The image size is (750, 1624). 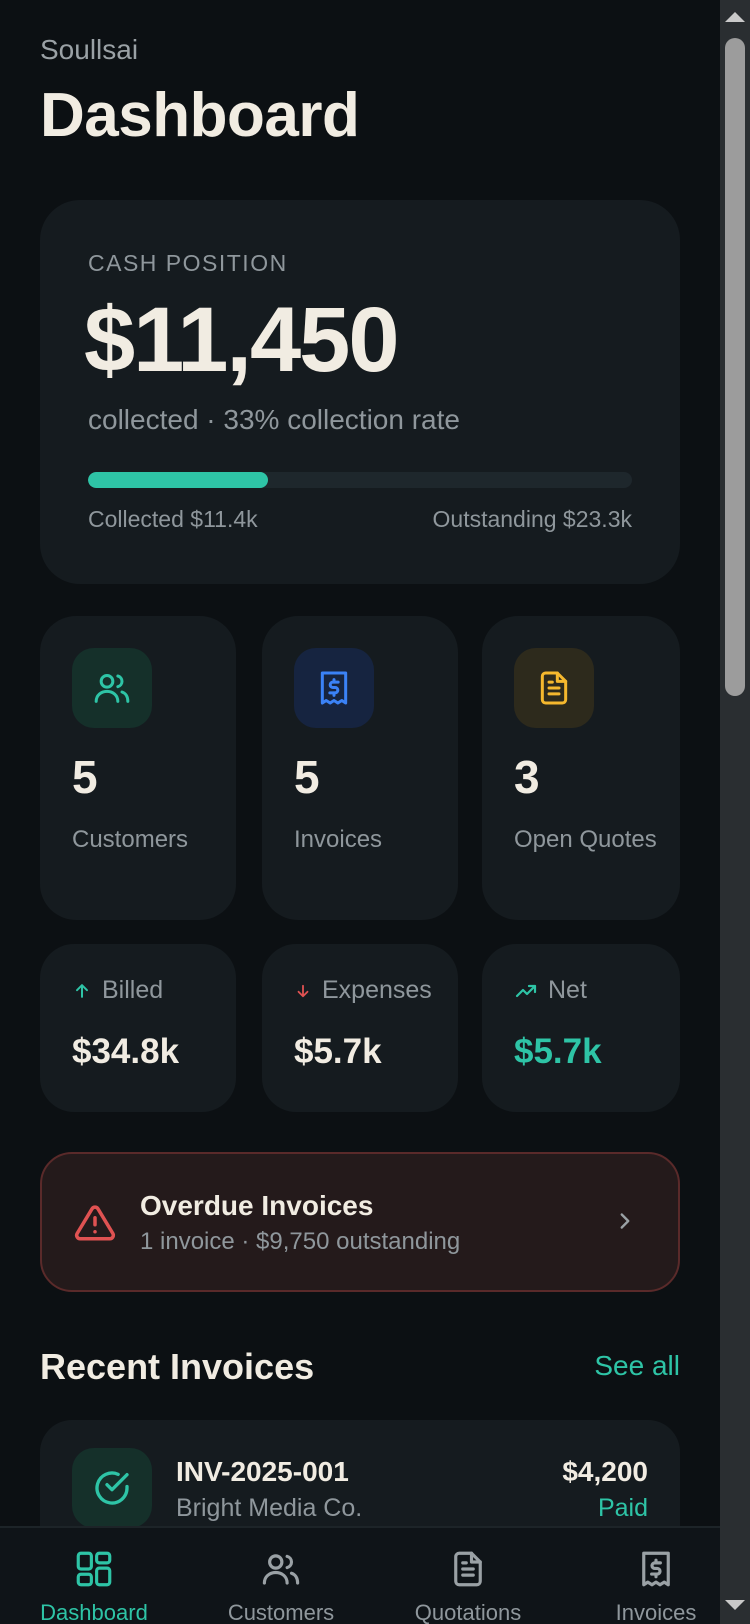 What do you see at coordinates (112, 1488) in the screenshot?
I see `check-circle-icon` at bounding box center [112, 1488].